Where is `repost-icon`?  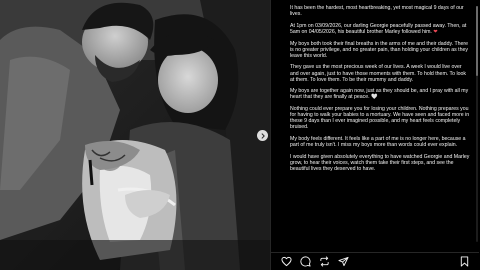 repost-icon is located at coordinates (324, 261).